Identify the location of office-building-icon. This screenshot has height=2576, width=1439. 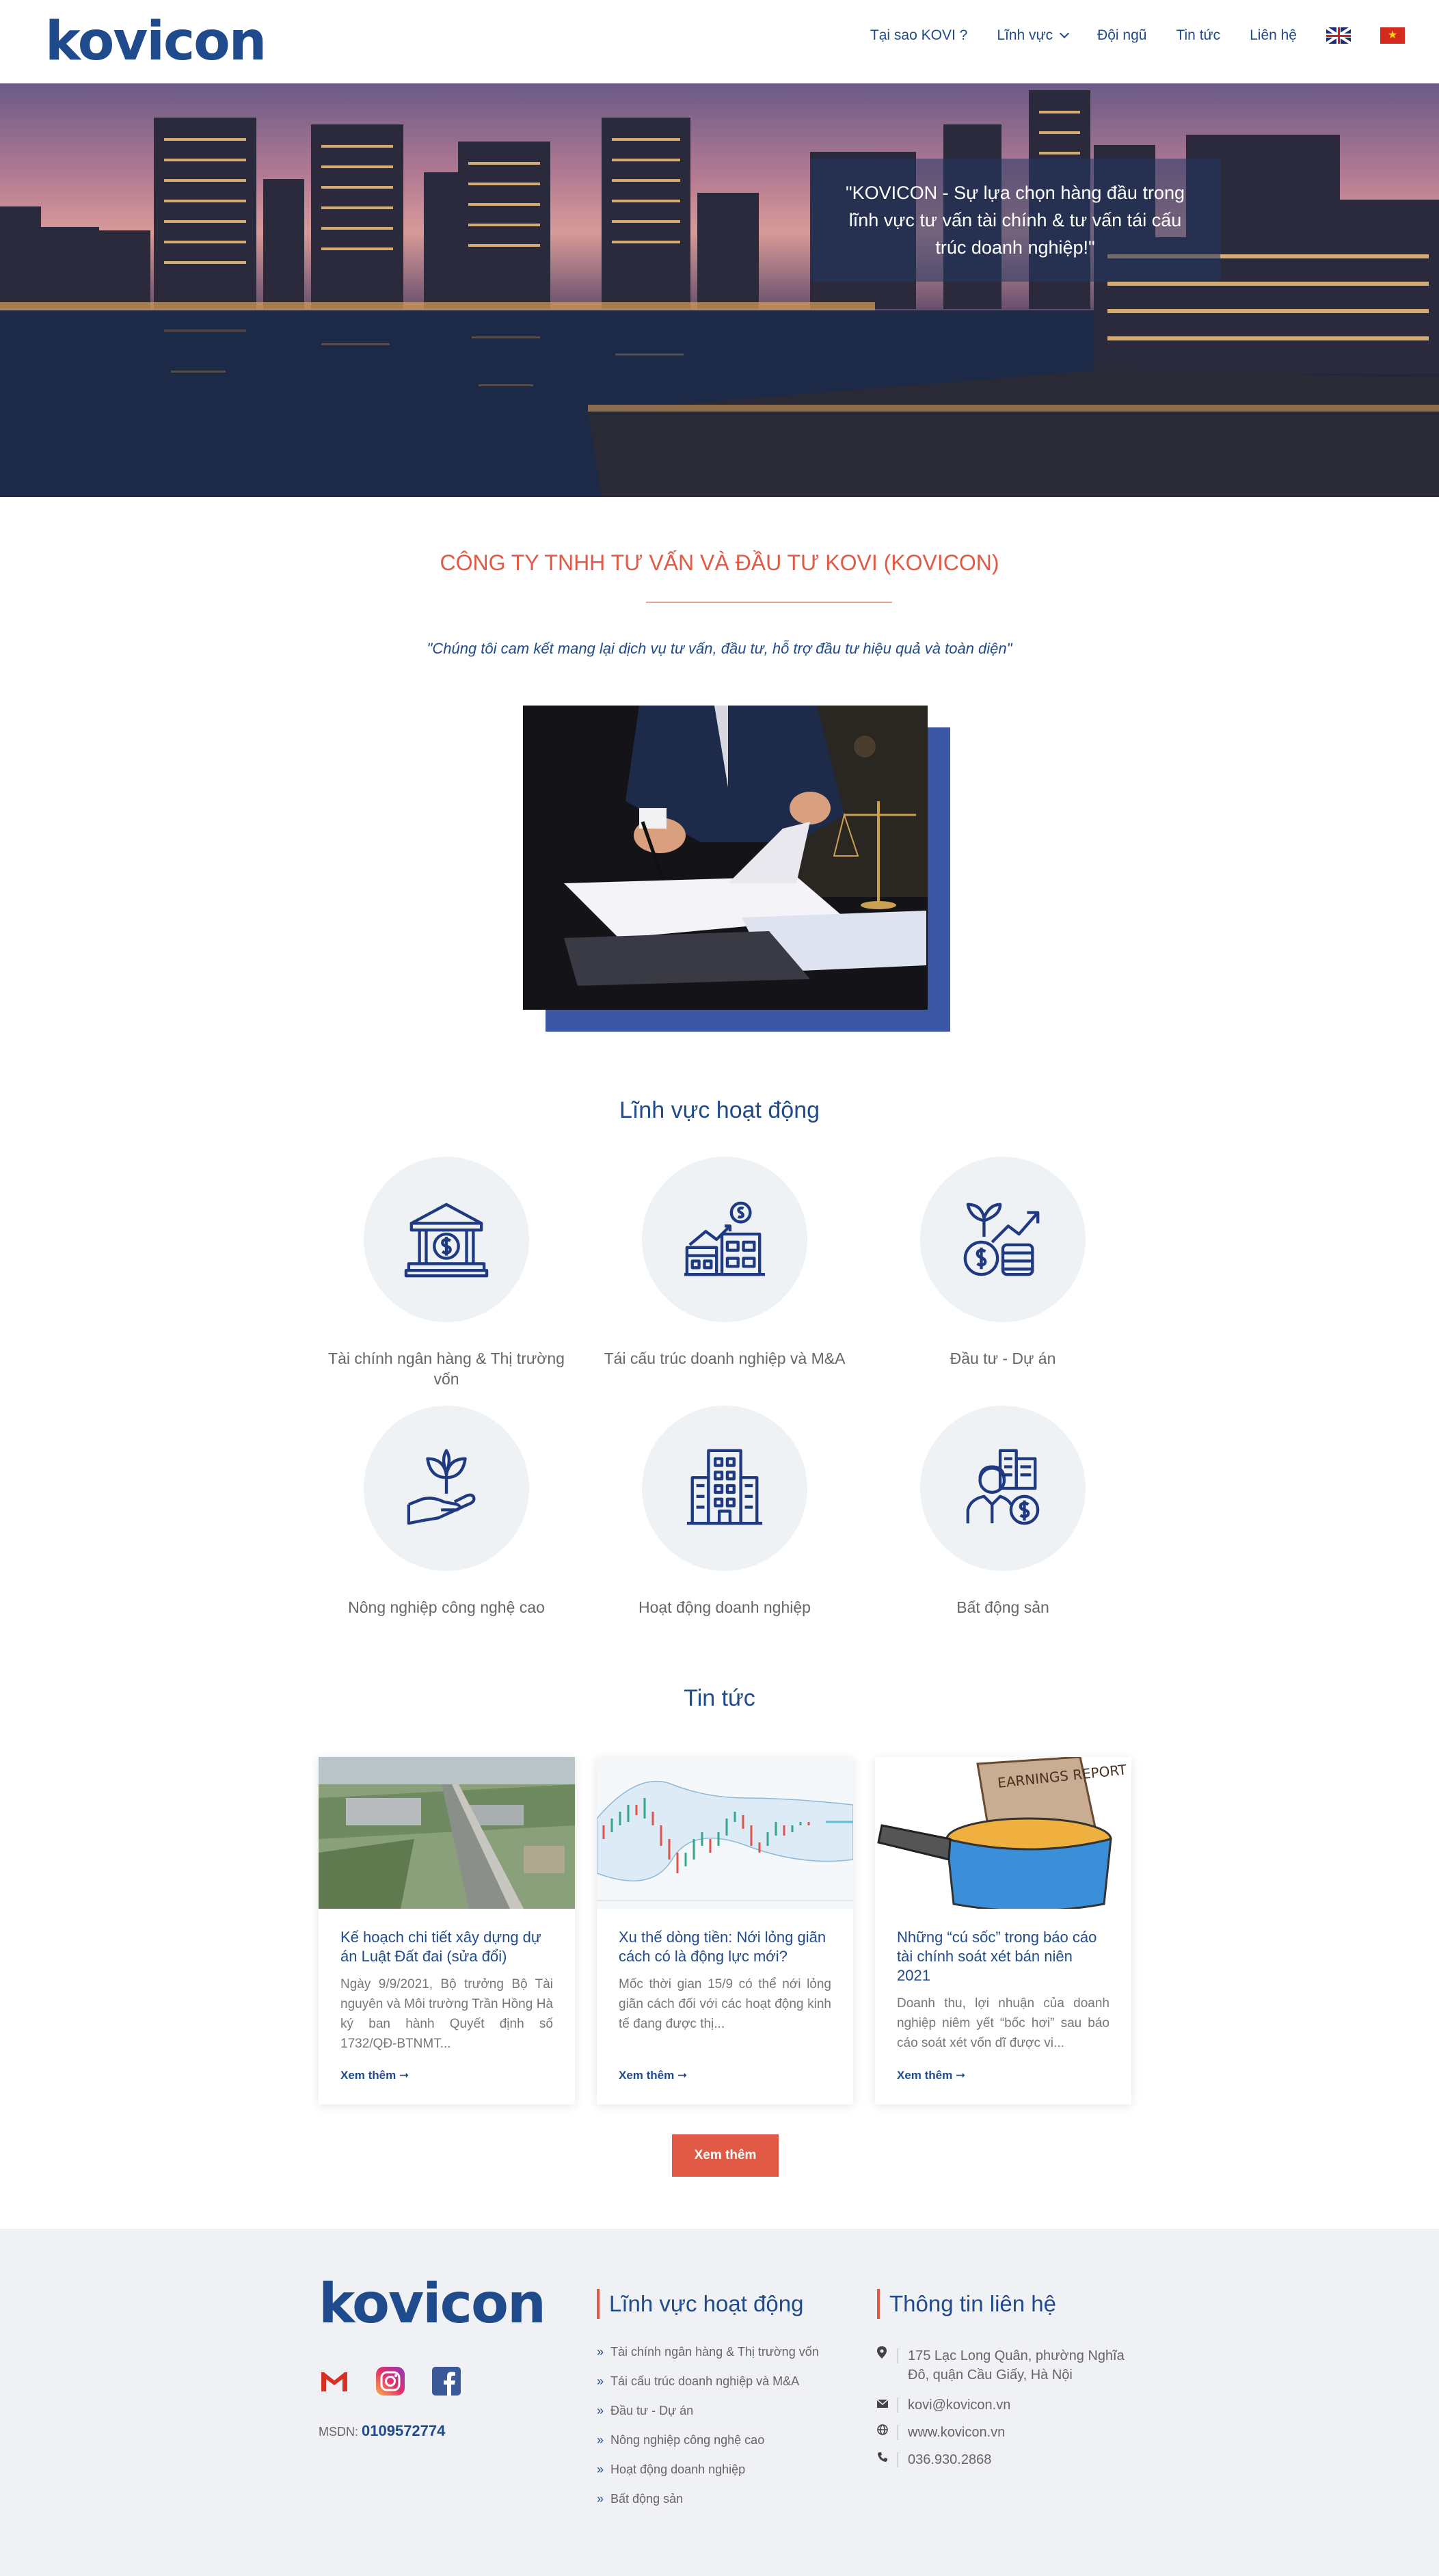
(724, 1488).